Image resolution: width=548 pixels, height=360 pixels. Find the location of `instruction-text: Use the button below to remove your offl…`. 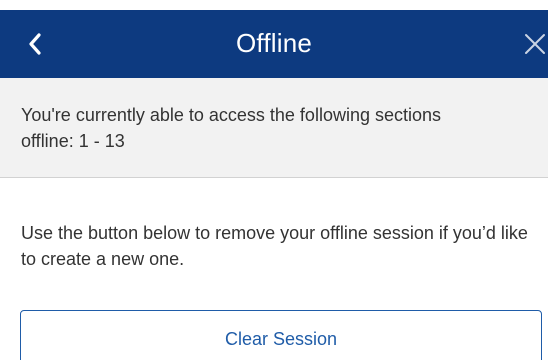

instruction-text: Use the button below to remove your offl… is located at coordinates (274, 246).